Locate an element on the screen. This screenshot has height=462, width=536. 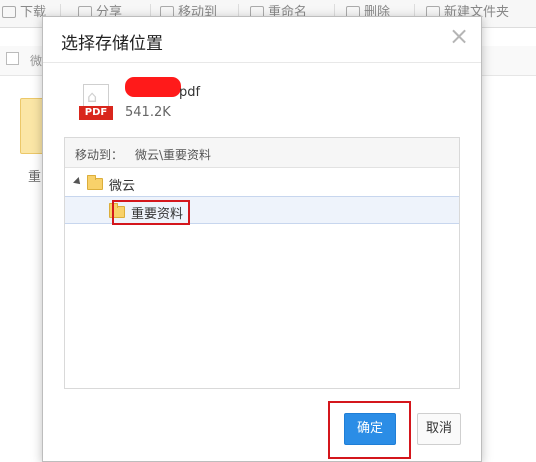
folder-label: 重 is located at coordinates (35, 177).